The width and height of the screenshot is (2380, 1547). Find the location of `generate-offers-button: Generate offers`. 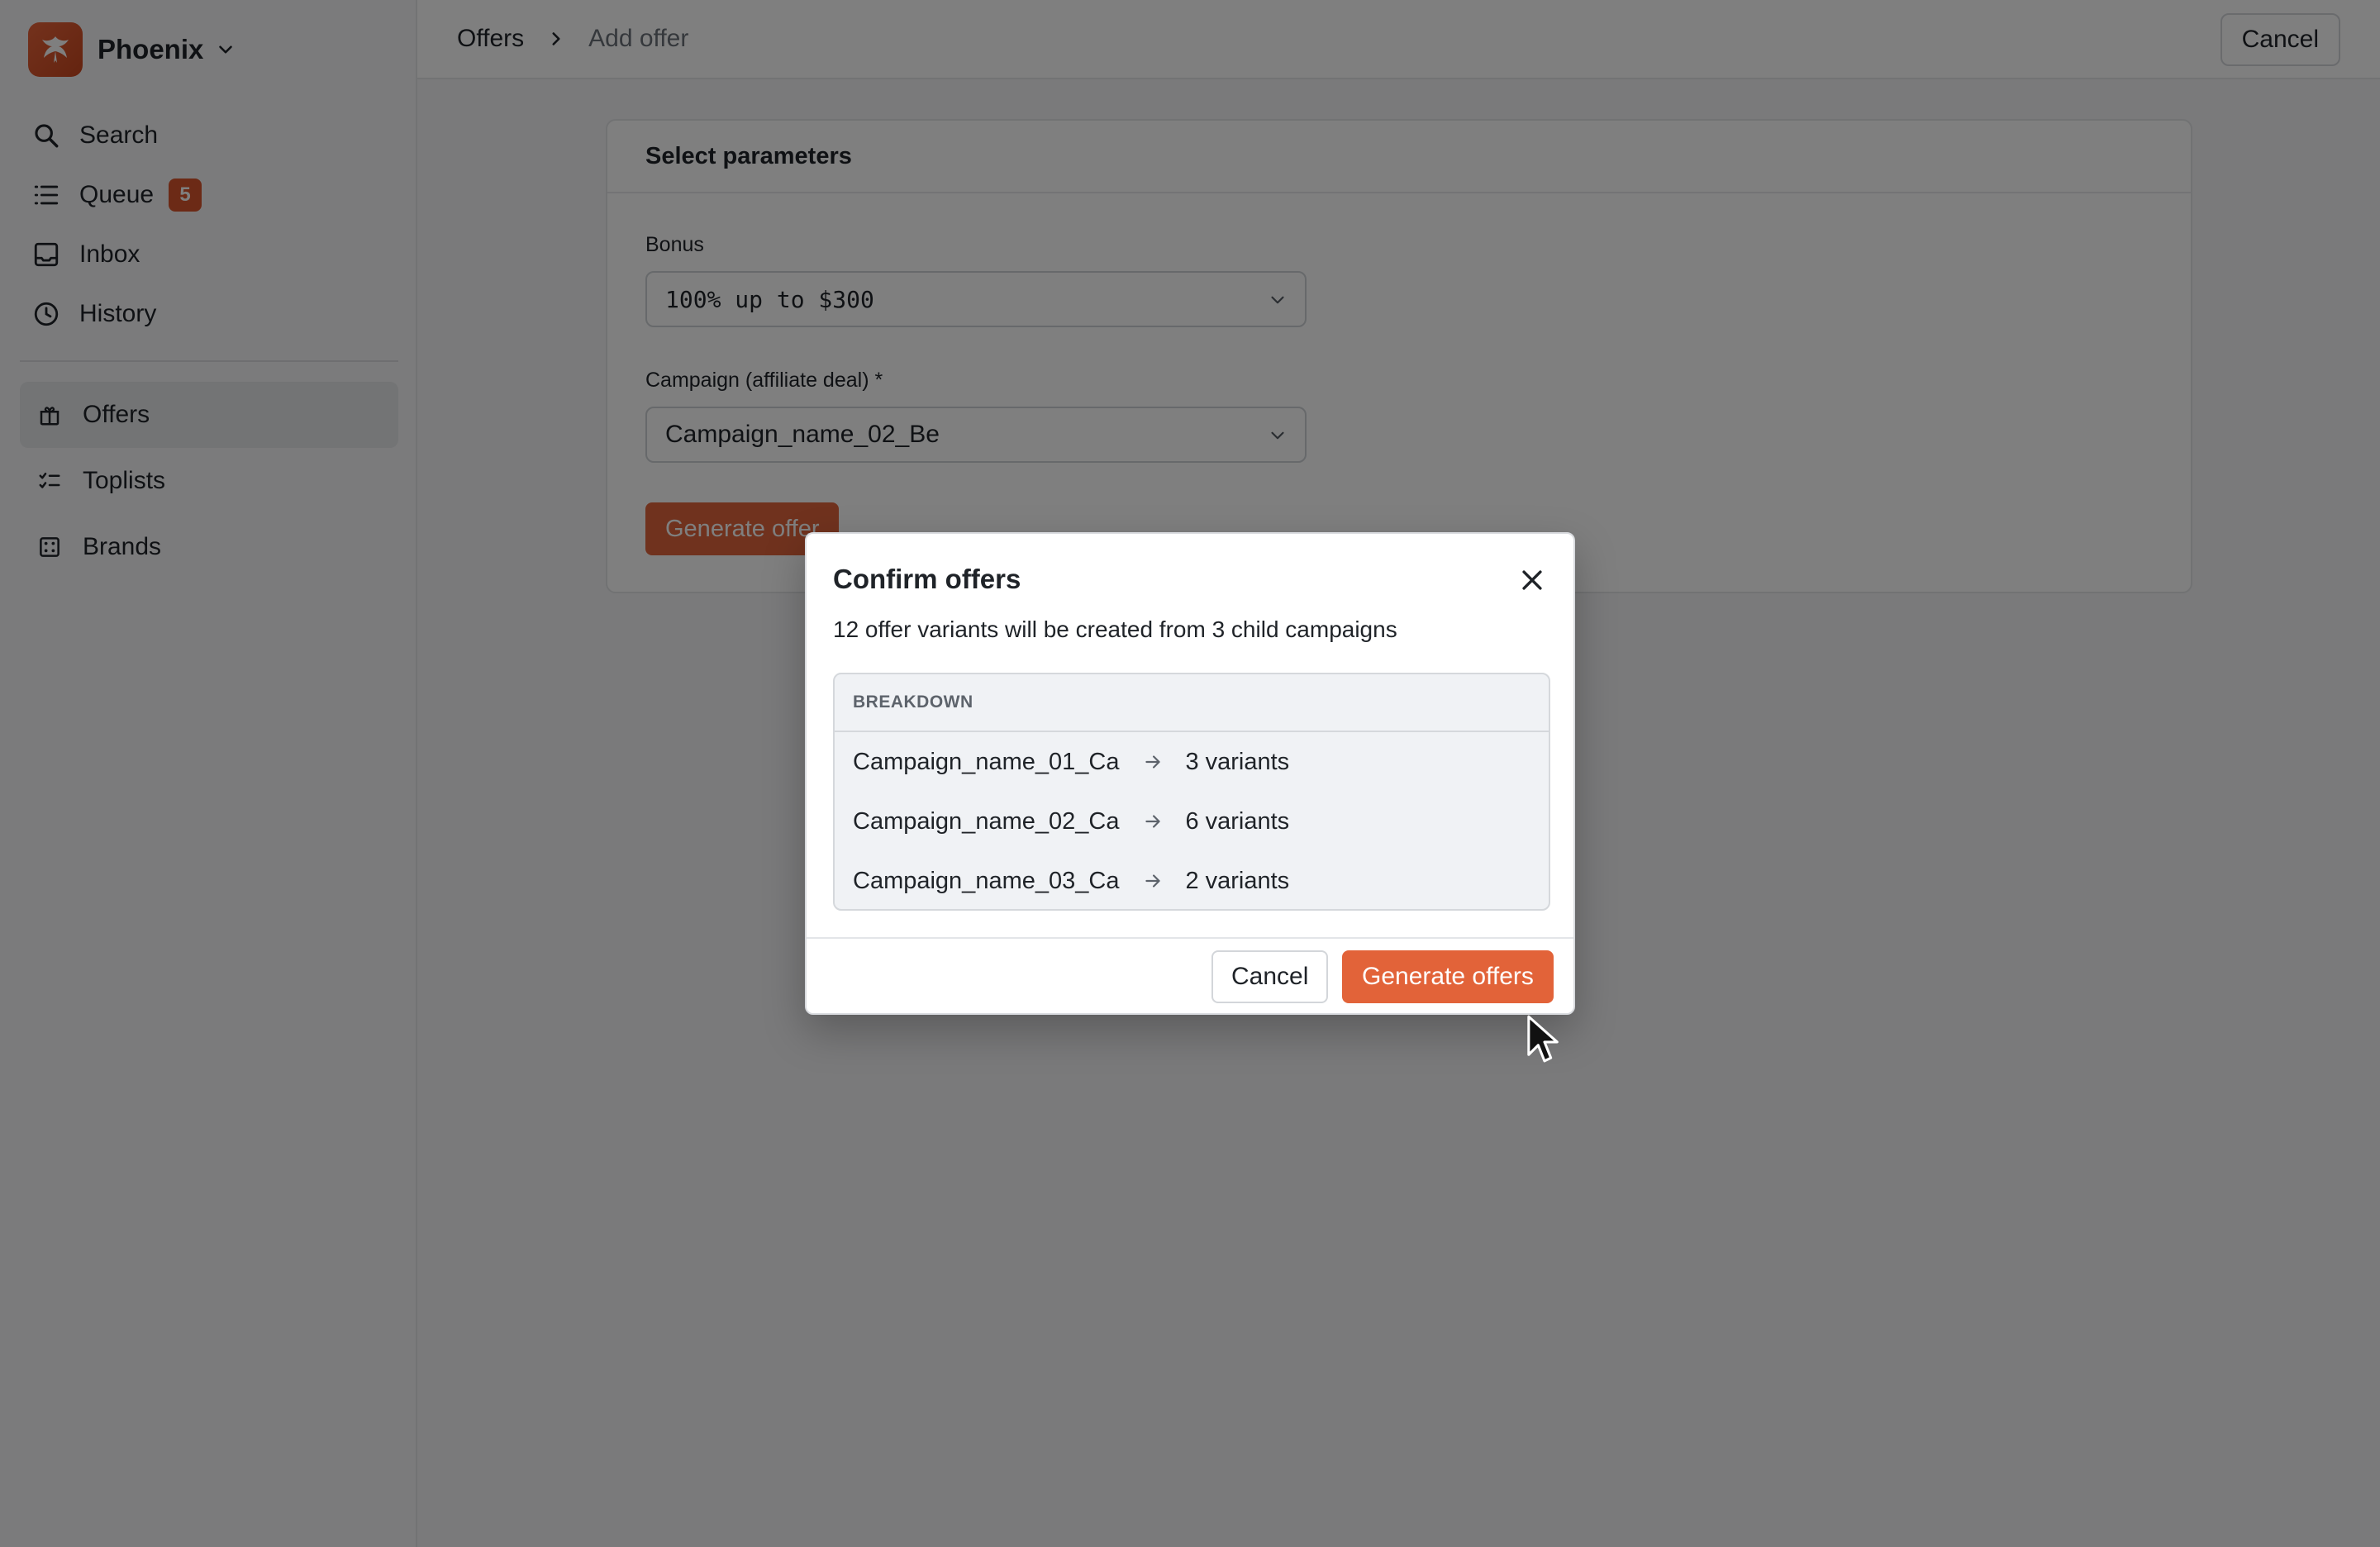

generate-offers-button: Generate offers is located at coordinates (1448, 976).